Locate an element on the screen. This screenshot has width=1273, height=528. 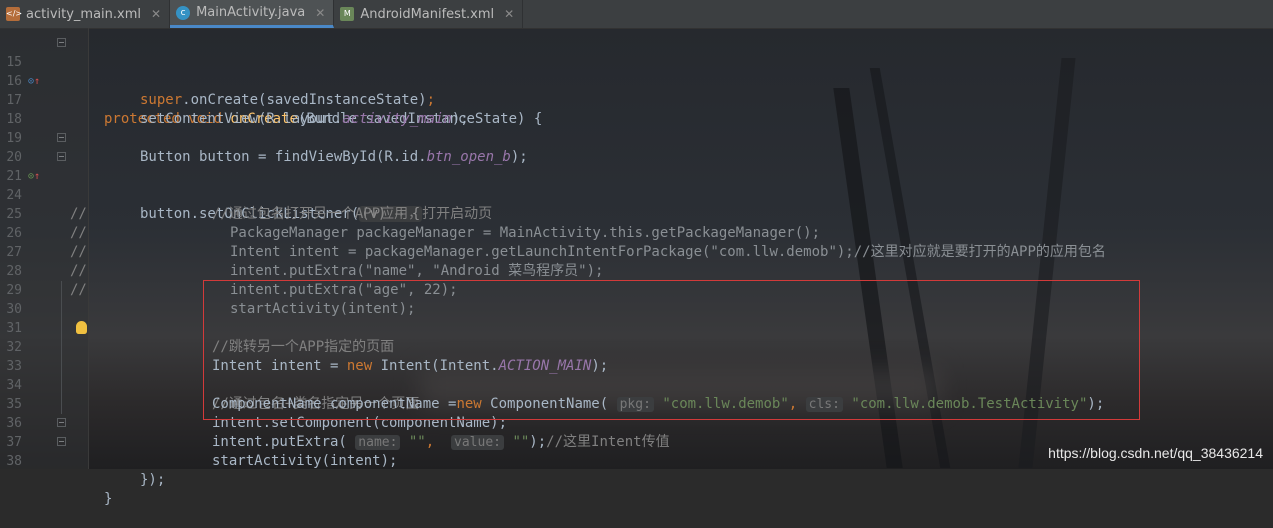
tab-label: MainActivity.java is located at coordinates (251, 12).